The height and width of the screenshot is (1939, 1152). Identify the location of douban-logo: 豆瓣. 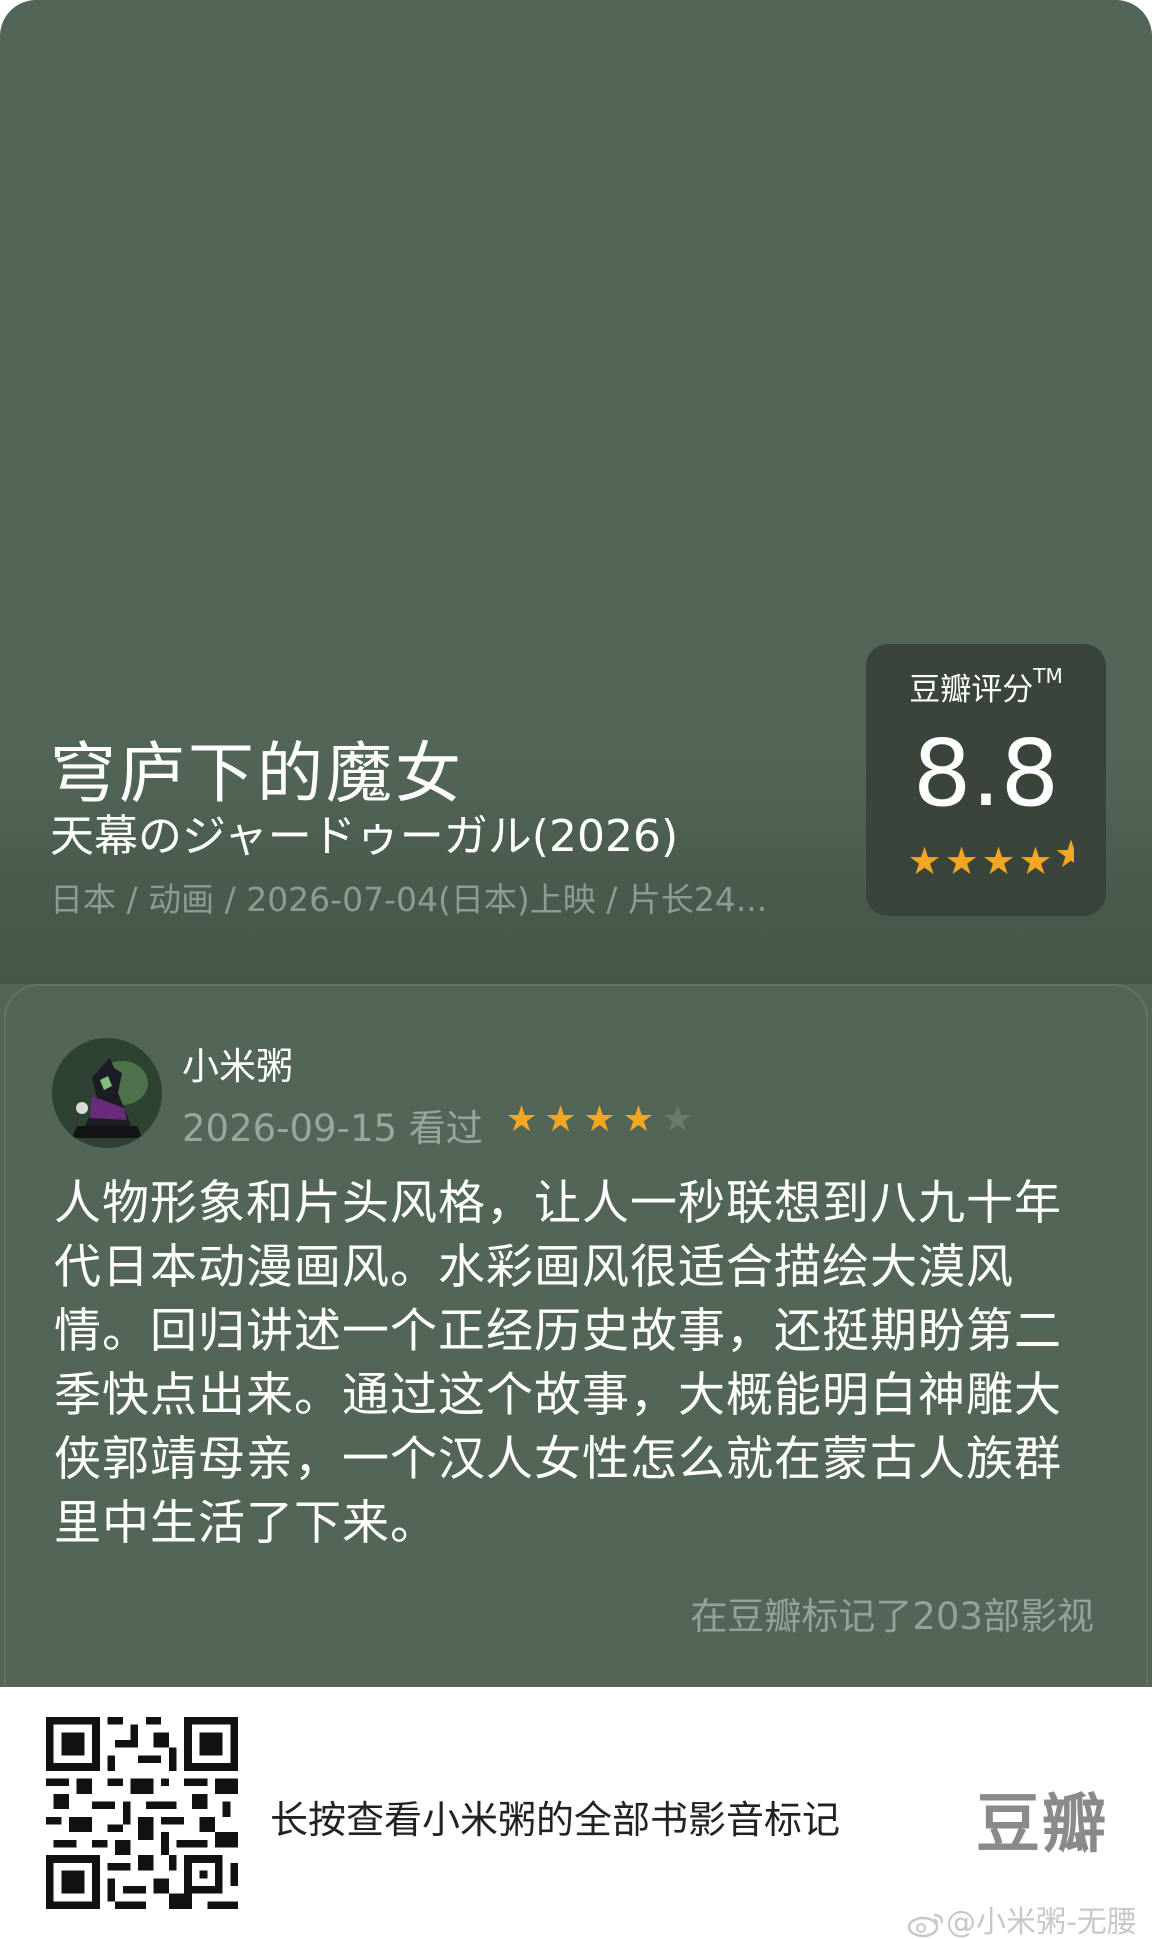
(1042, 1825).